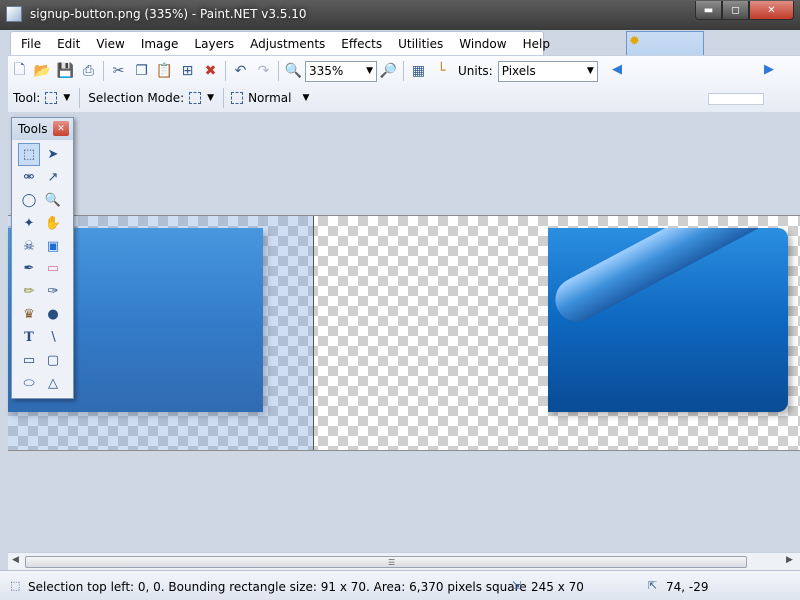 The image size is (800, 600). I want to click on save-icon: 💾, so click(65, 71).